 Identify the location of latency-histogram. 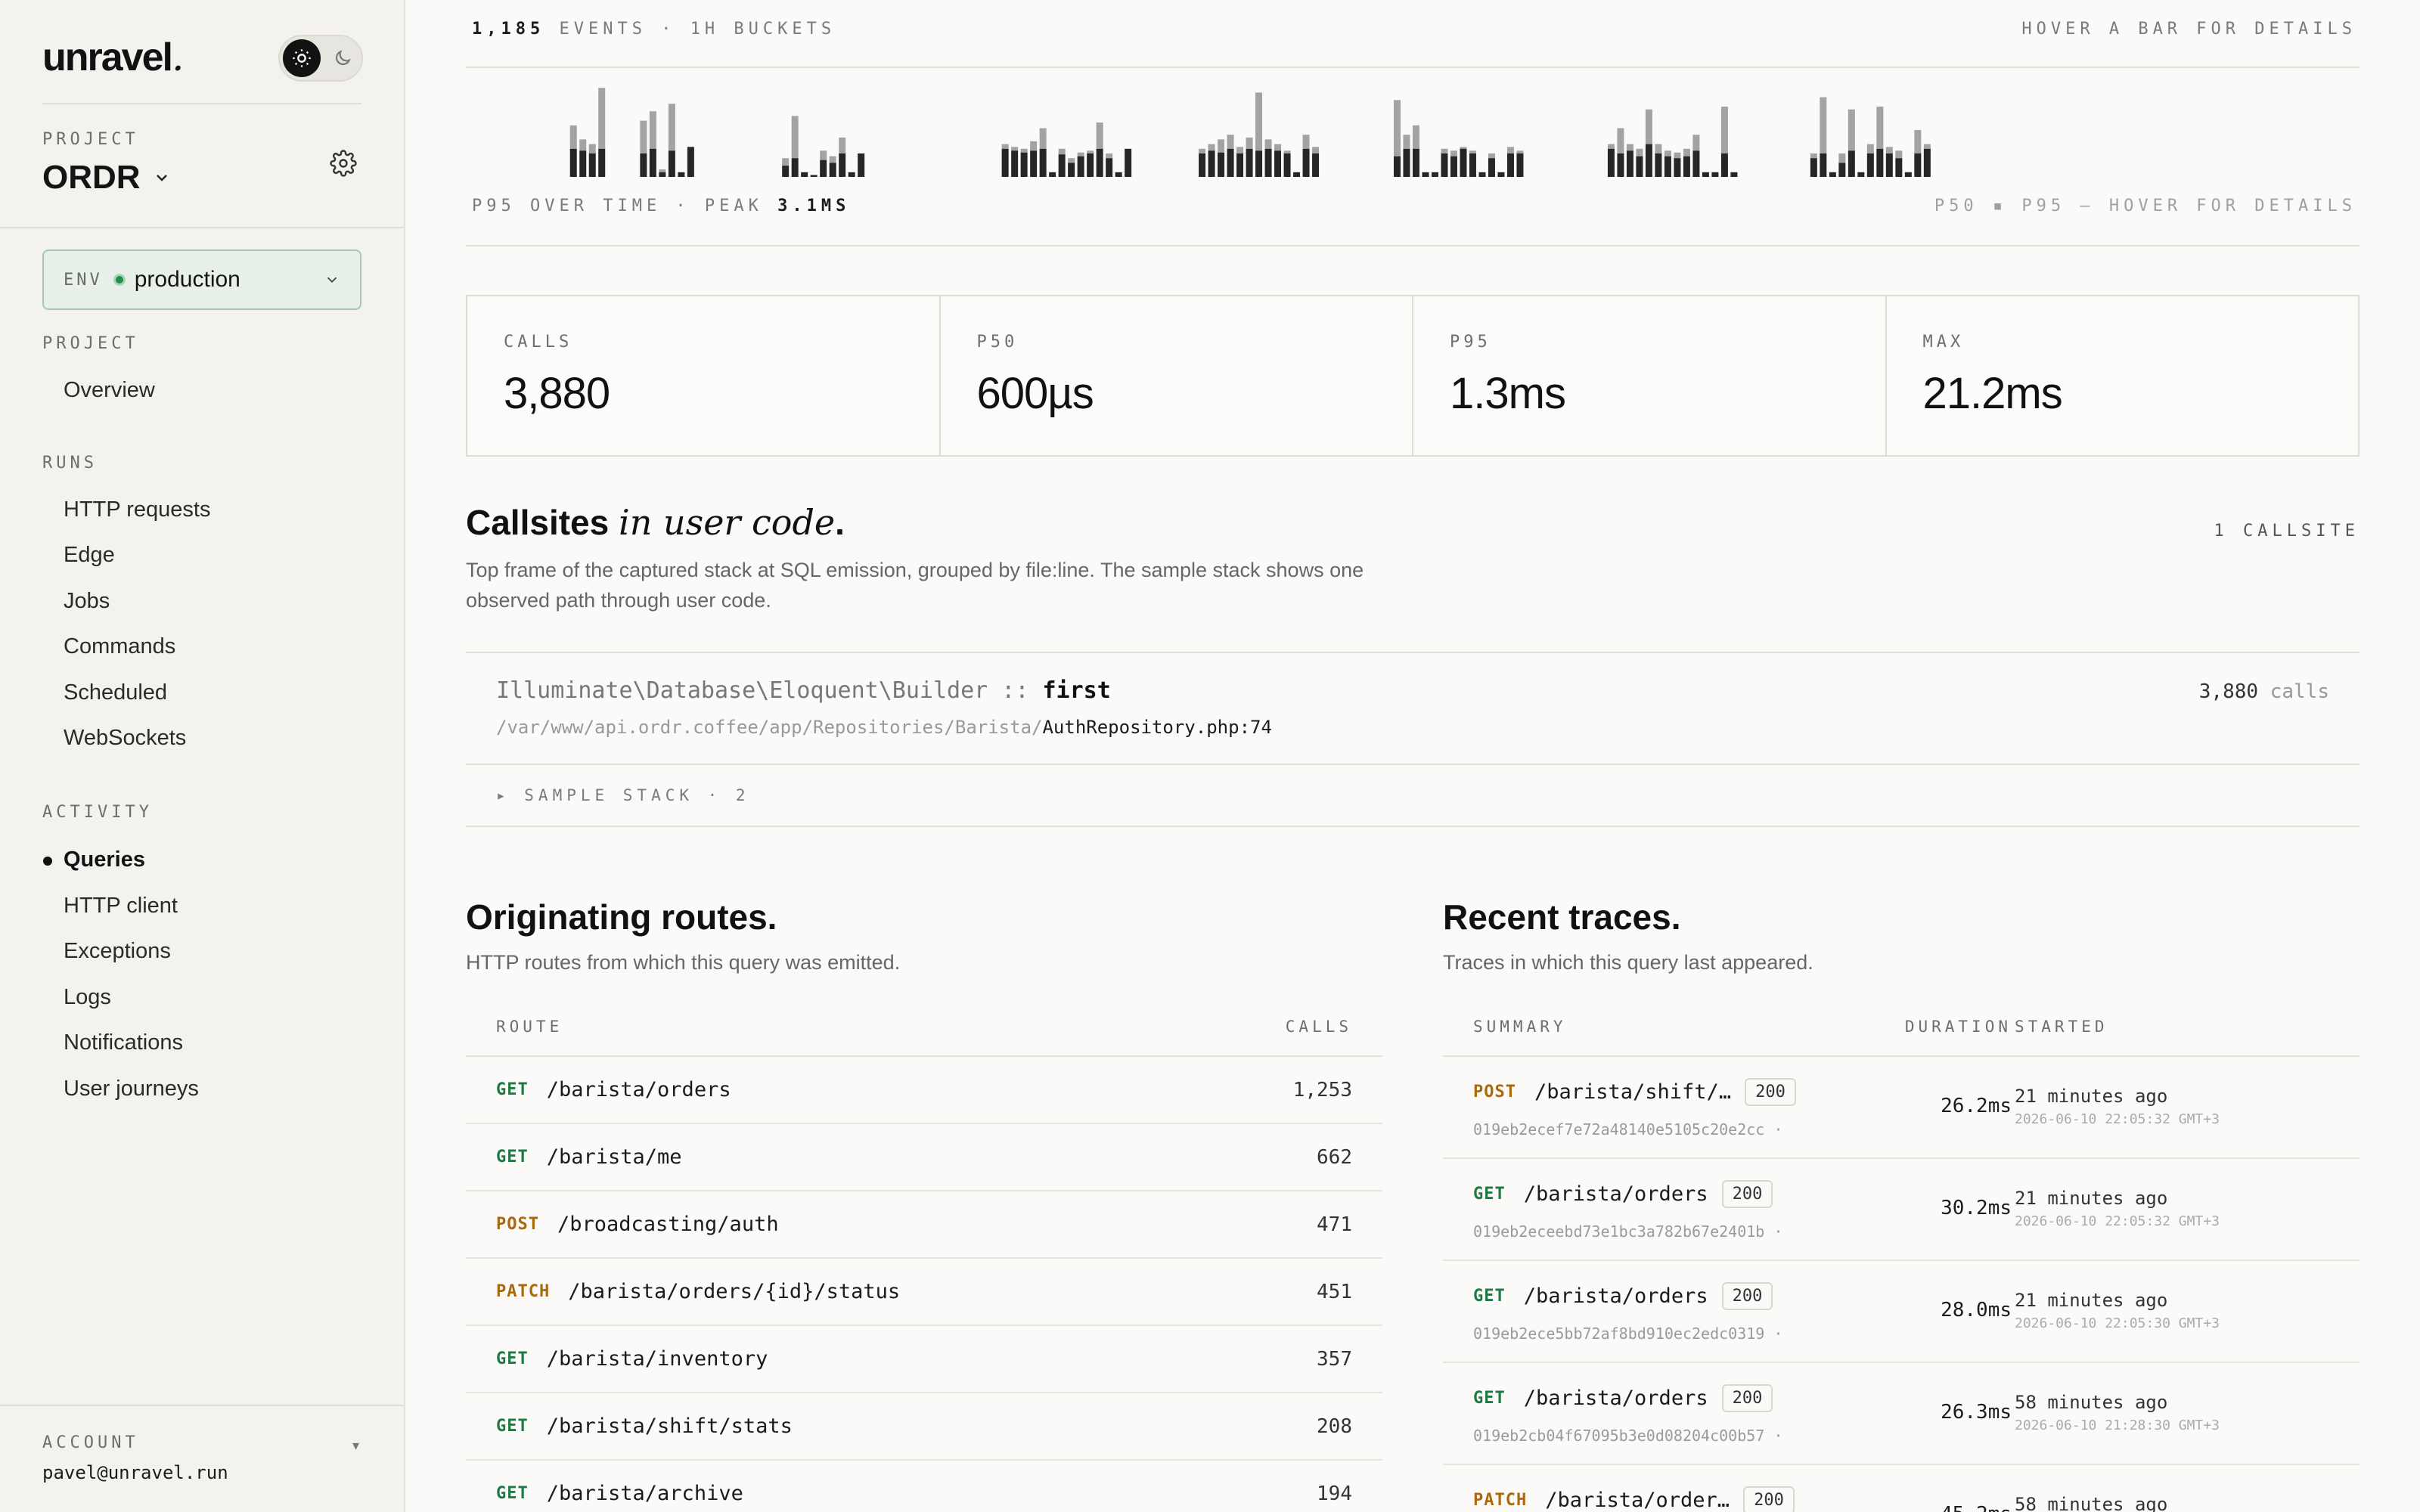
(1413, 128).